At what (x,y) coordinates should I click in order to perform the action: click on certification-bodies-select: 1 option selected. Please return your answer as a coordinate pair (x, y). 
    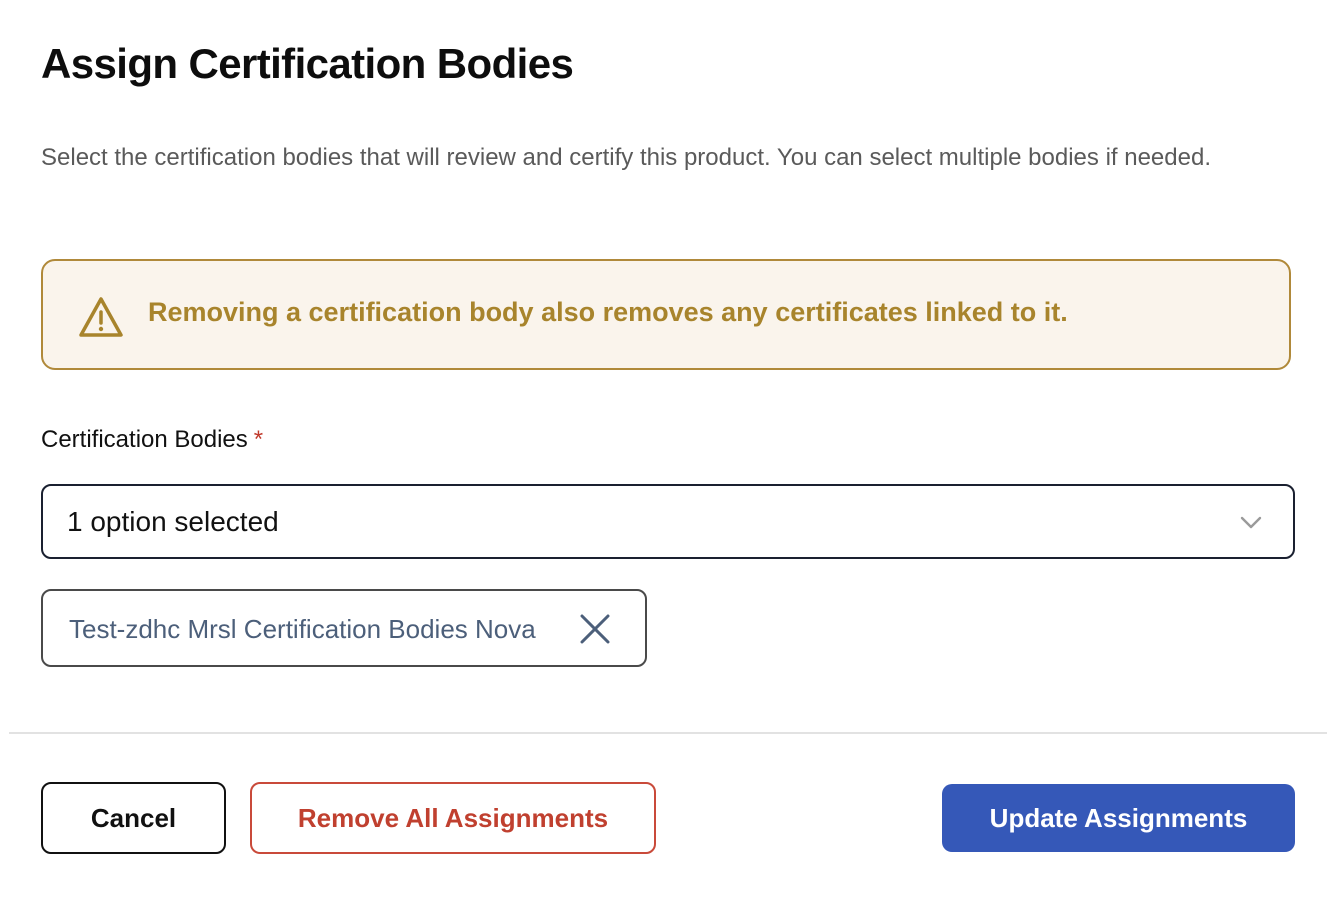
    Looking at the image, I should click on (668, 521).